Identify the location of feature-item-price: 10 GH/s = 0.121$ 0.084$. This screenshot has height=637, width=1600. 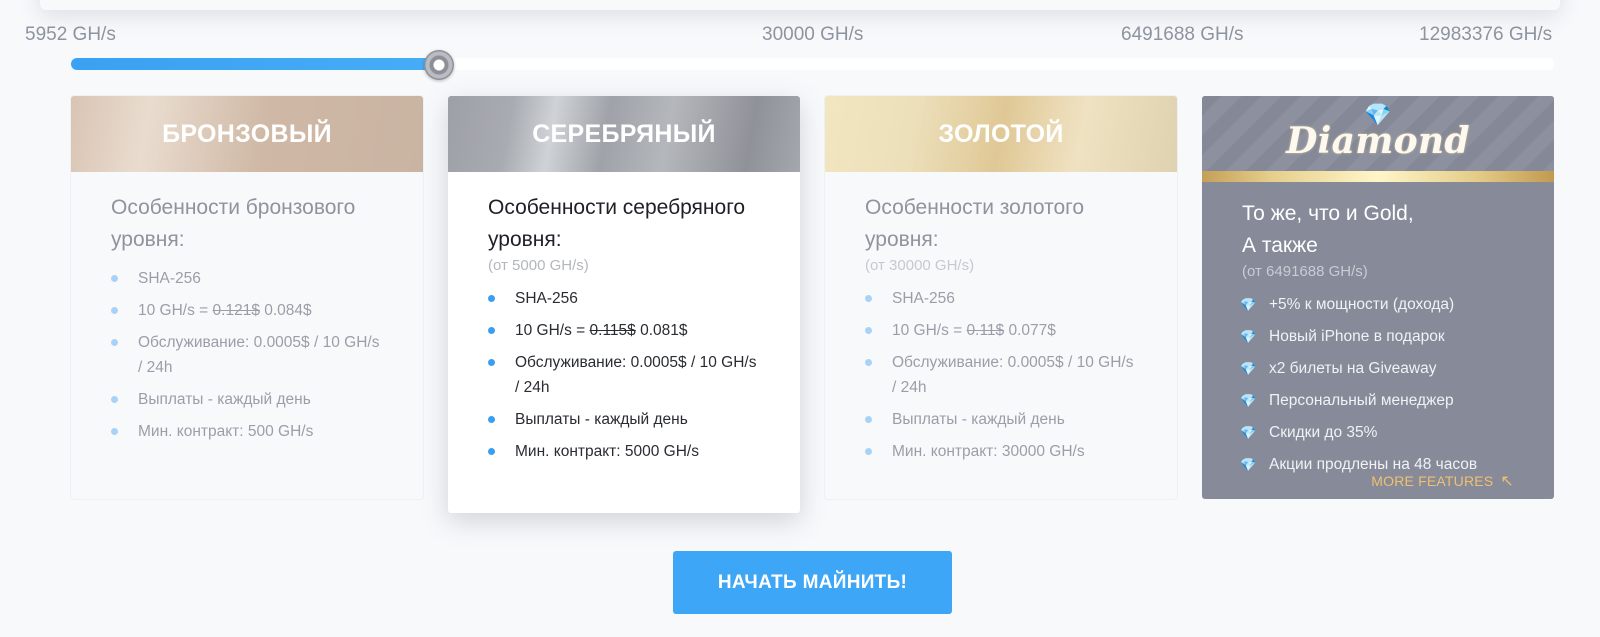
(247, 310).